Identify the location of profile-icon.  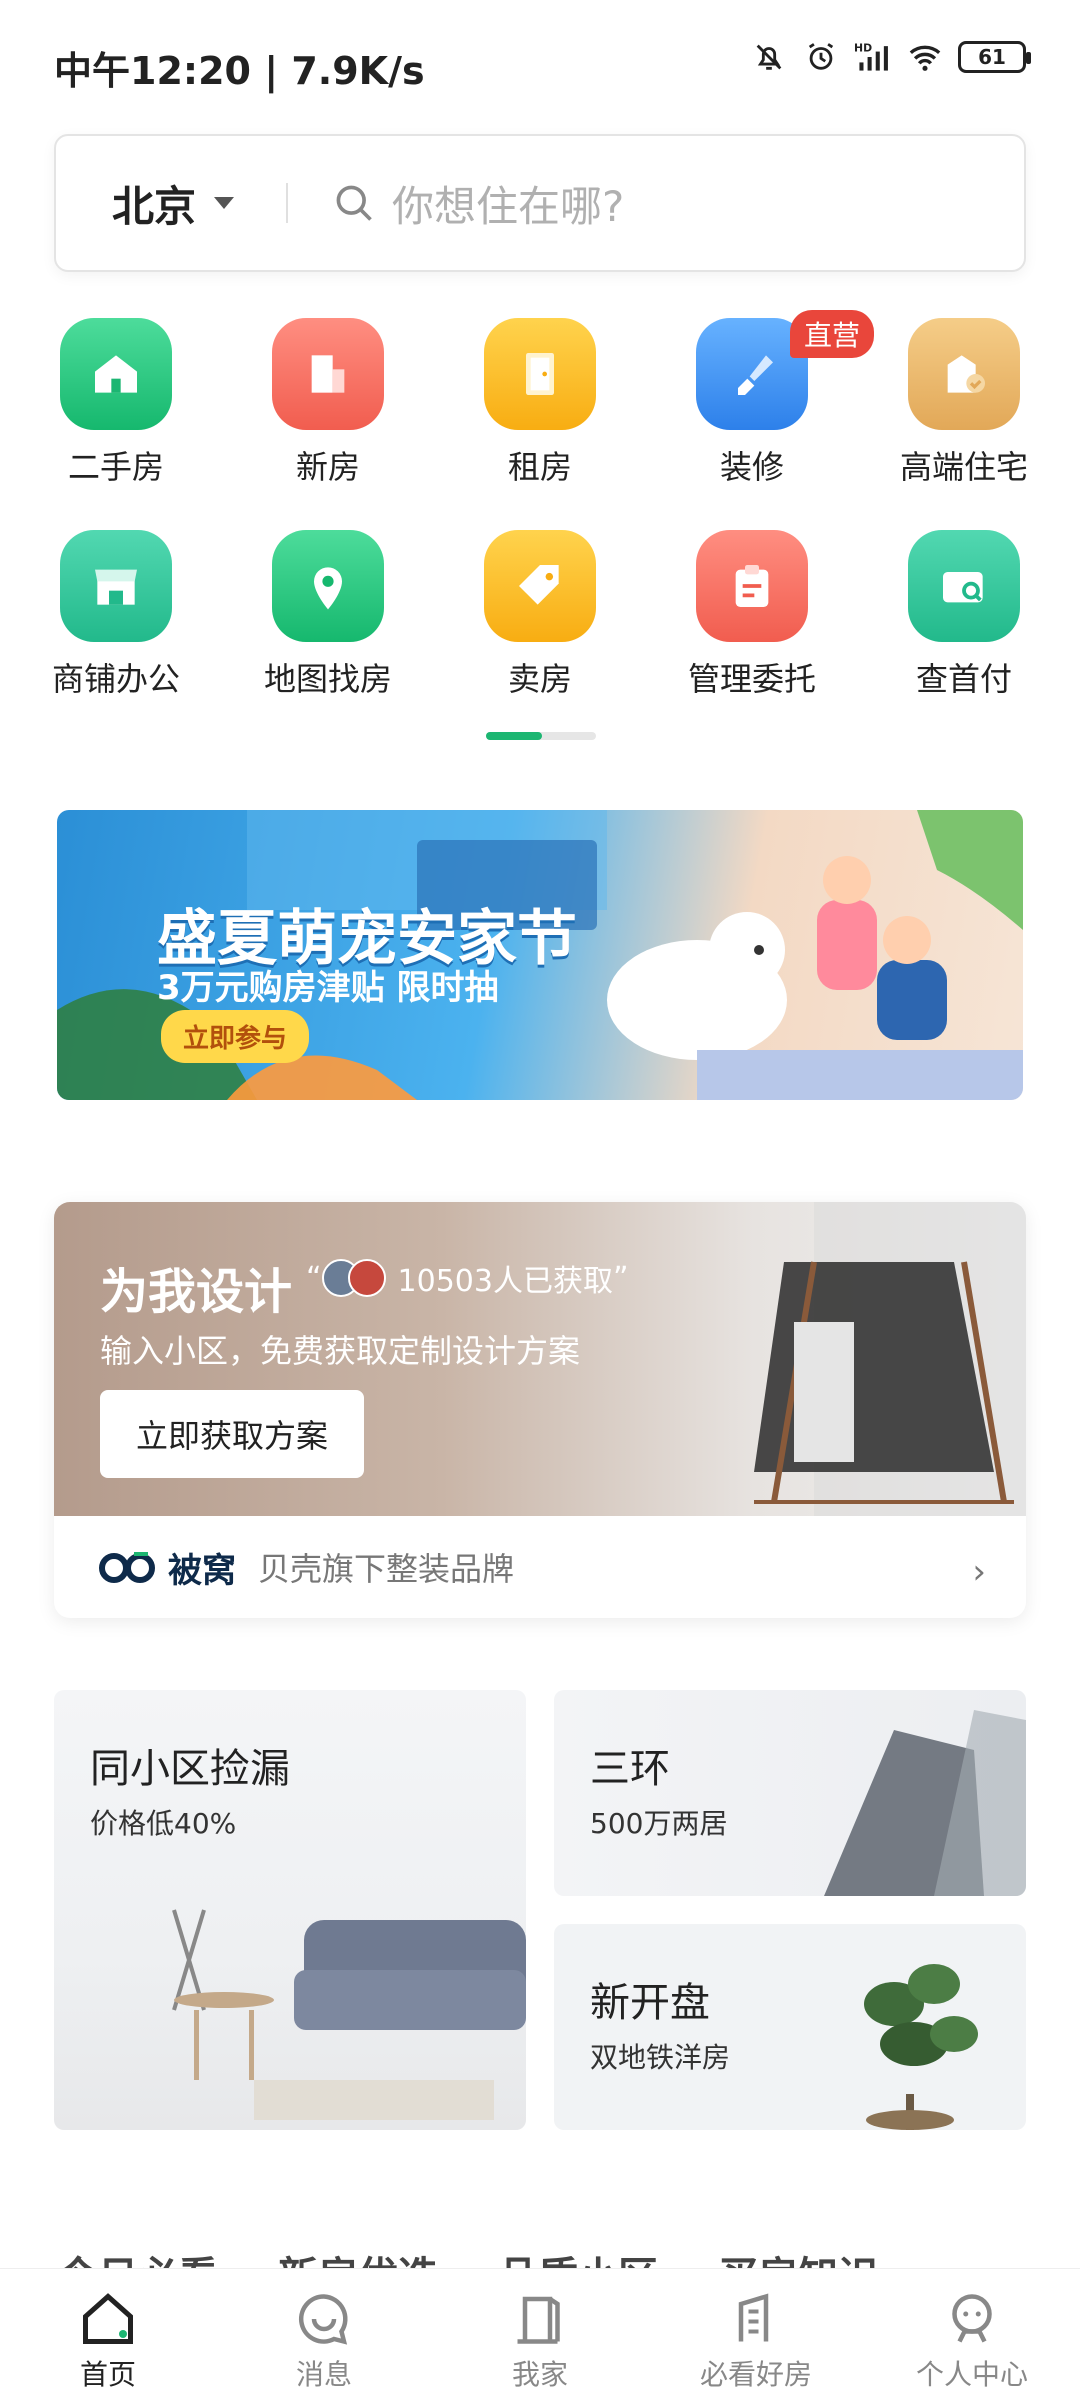
(972, 2318).